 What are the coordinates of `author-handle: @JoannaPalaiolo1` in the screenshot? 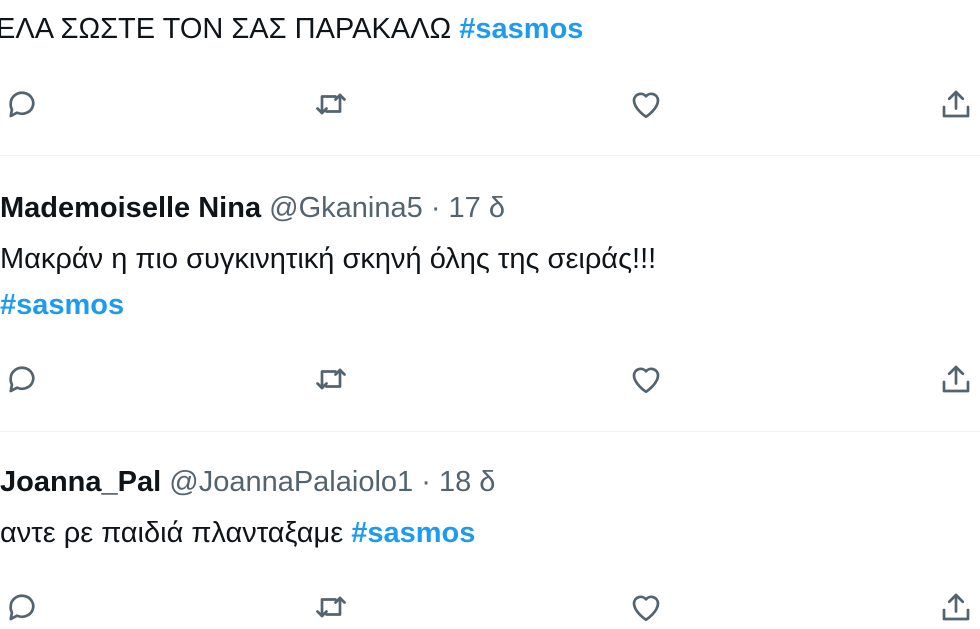 It's located at (291, 482).